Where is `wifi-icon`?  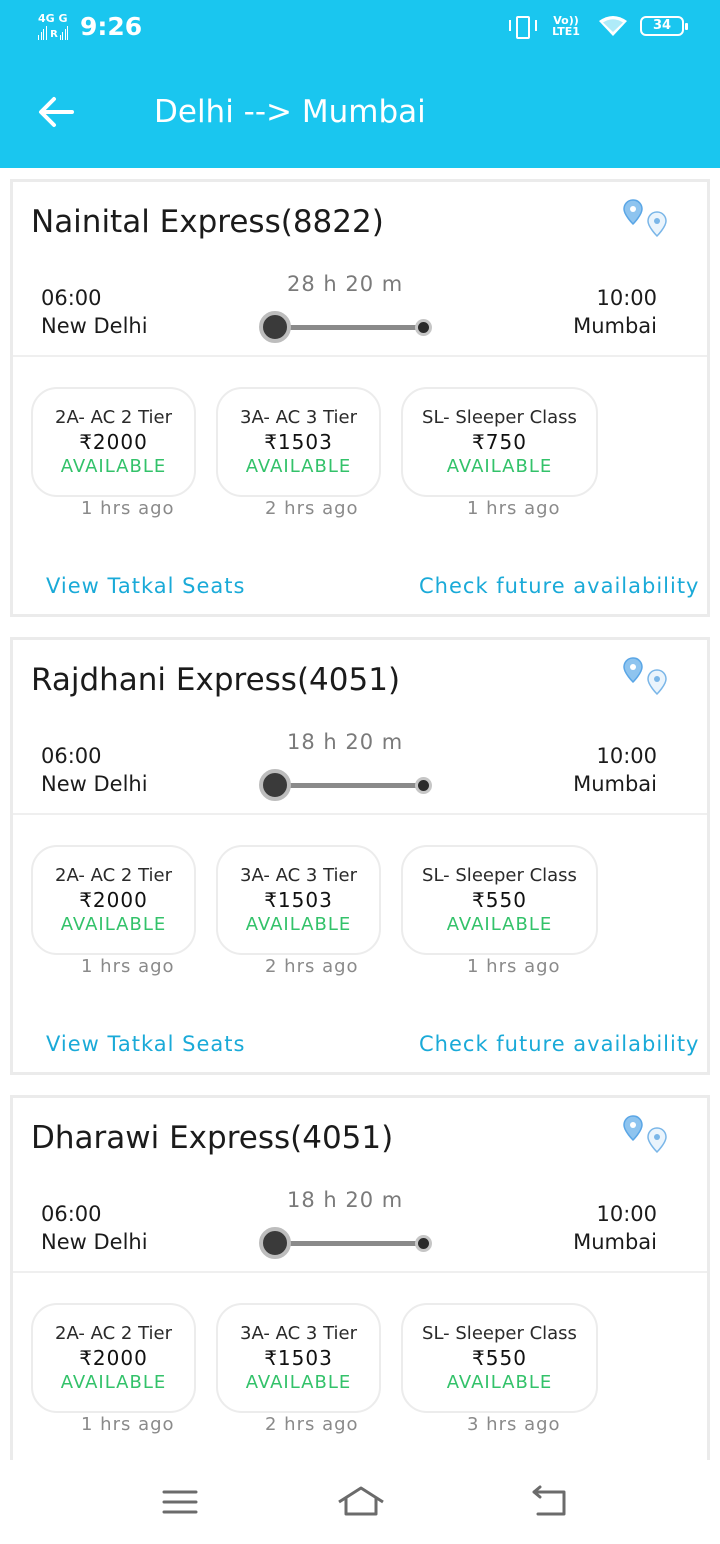 wifi-icon is located at coordinates (613, 26).